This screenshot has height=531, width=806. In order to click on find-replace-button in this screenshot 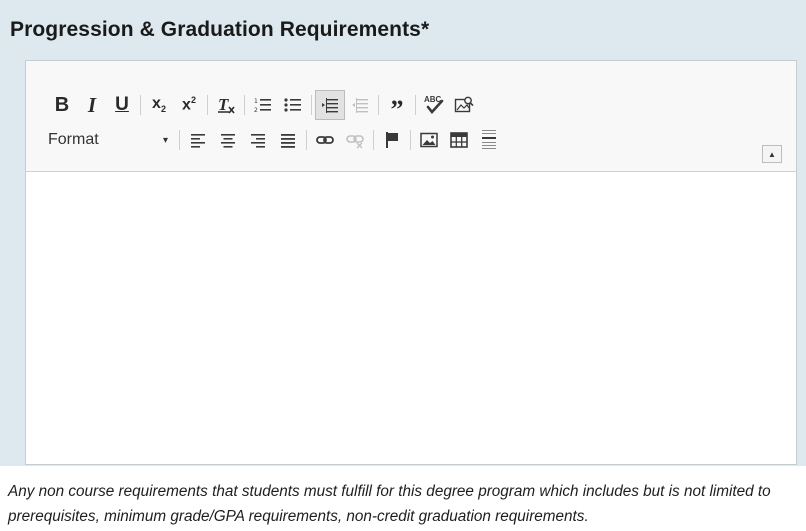, I will do `click(464, 105)`.